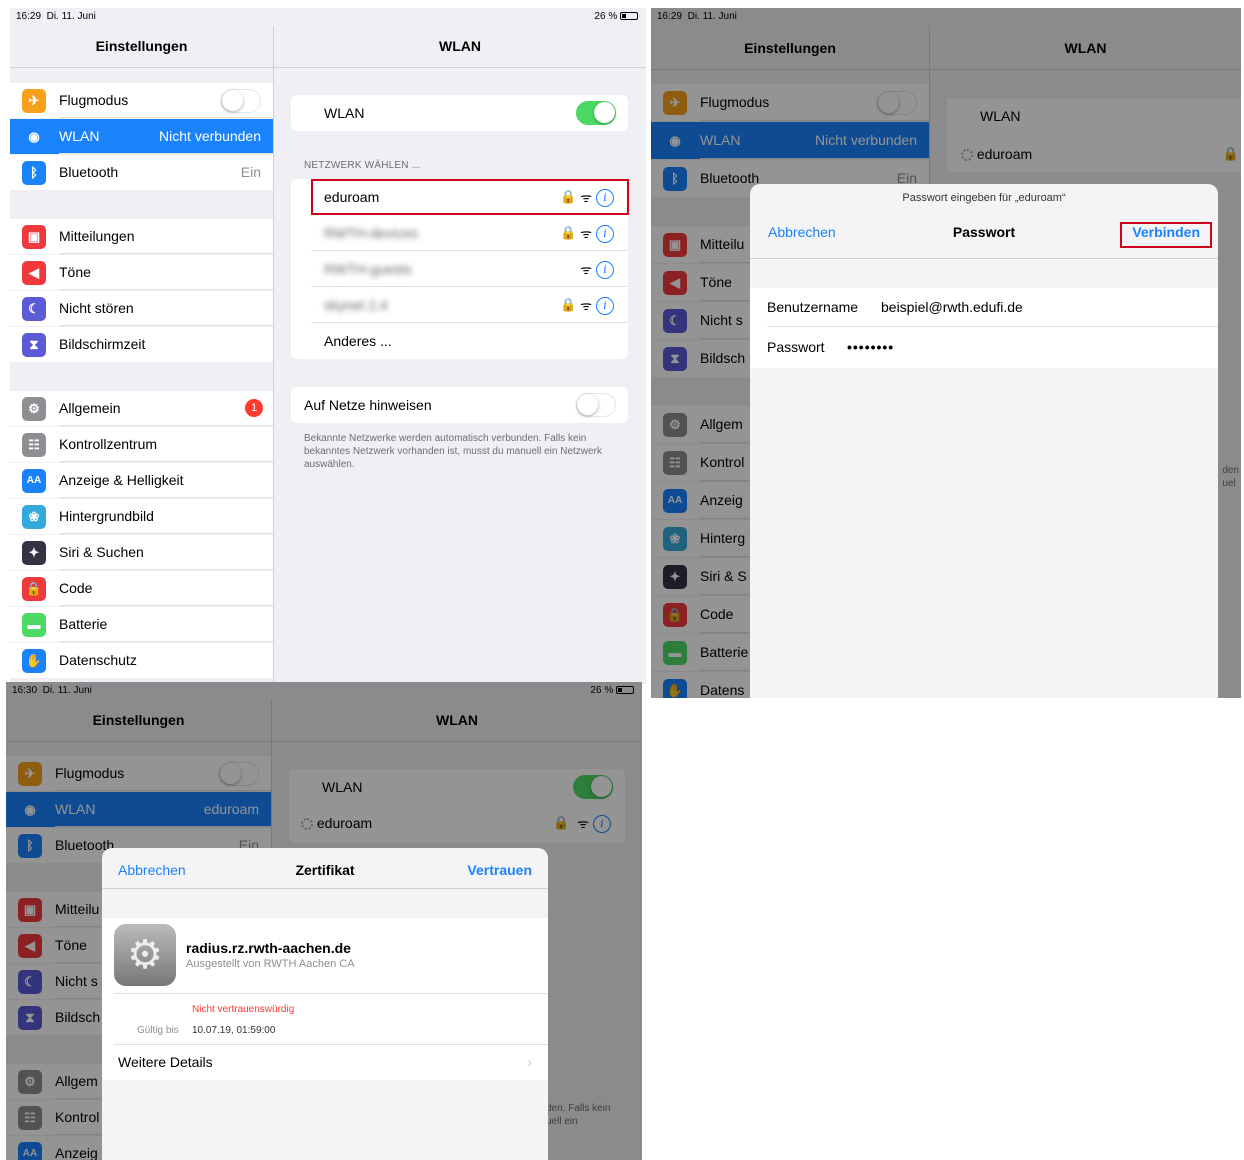 This screenshot has width=1244, height=1160. I want to click on trust-warning: Nicht vertrauenswürdig, so click(243, 1009).